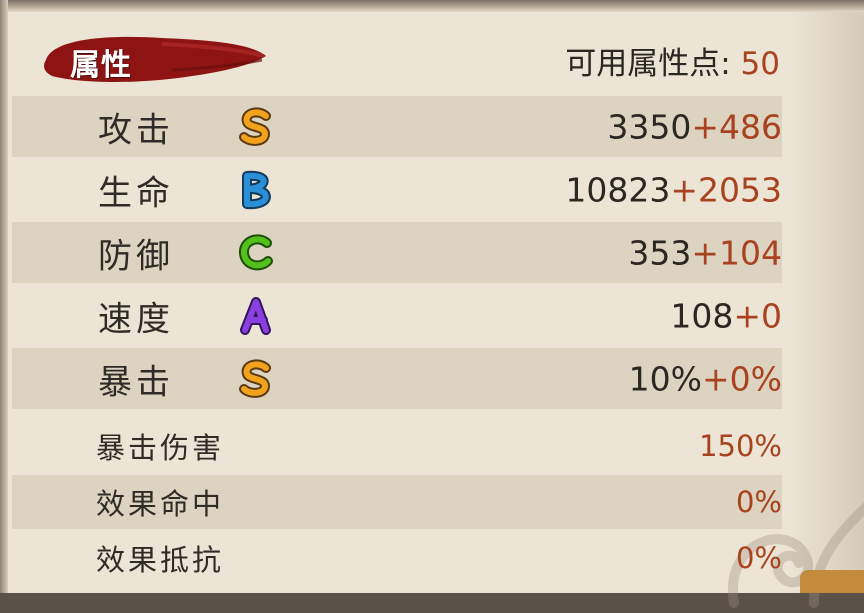  I want to click on stat-base: 353, so click(660, 252).